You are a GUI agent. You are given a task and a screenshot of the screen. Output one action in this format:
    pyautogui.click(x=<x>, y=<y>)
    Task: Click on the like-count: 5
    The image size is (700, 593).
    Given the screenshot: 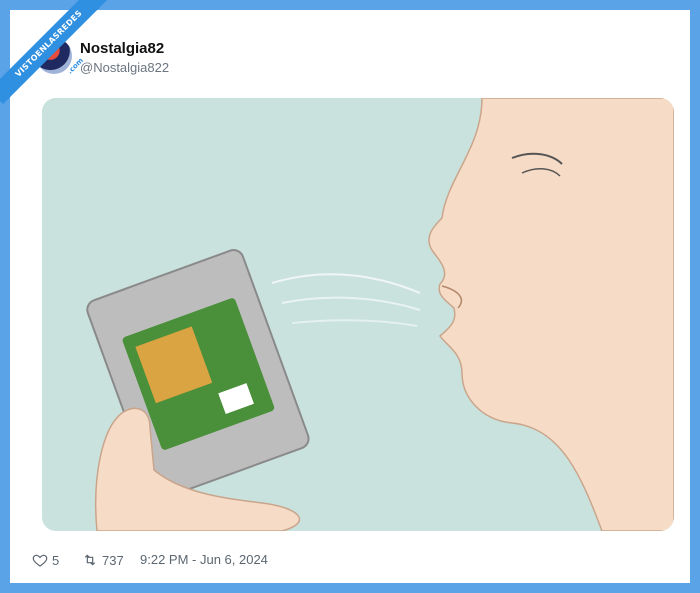 What is the action you would take?
    pyautogui.click(x=56, y=560)
    